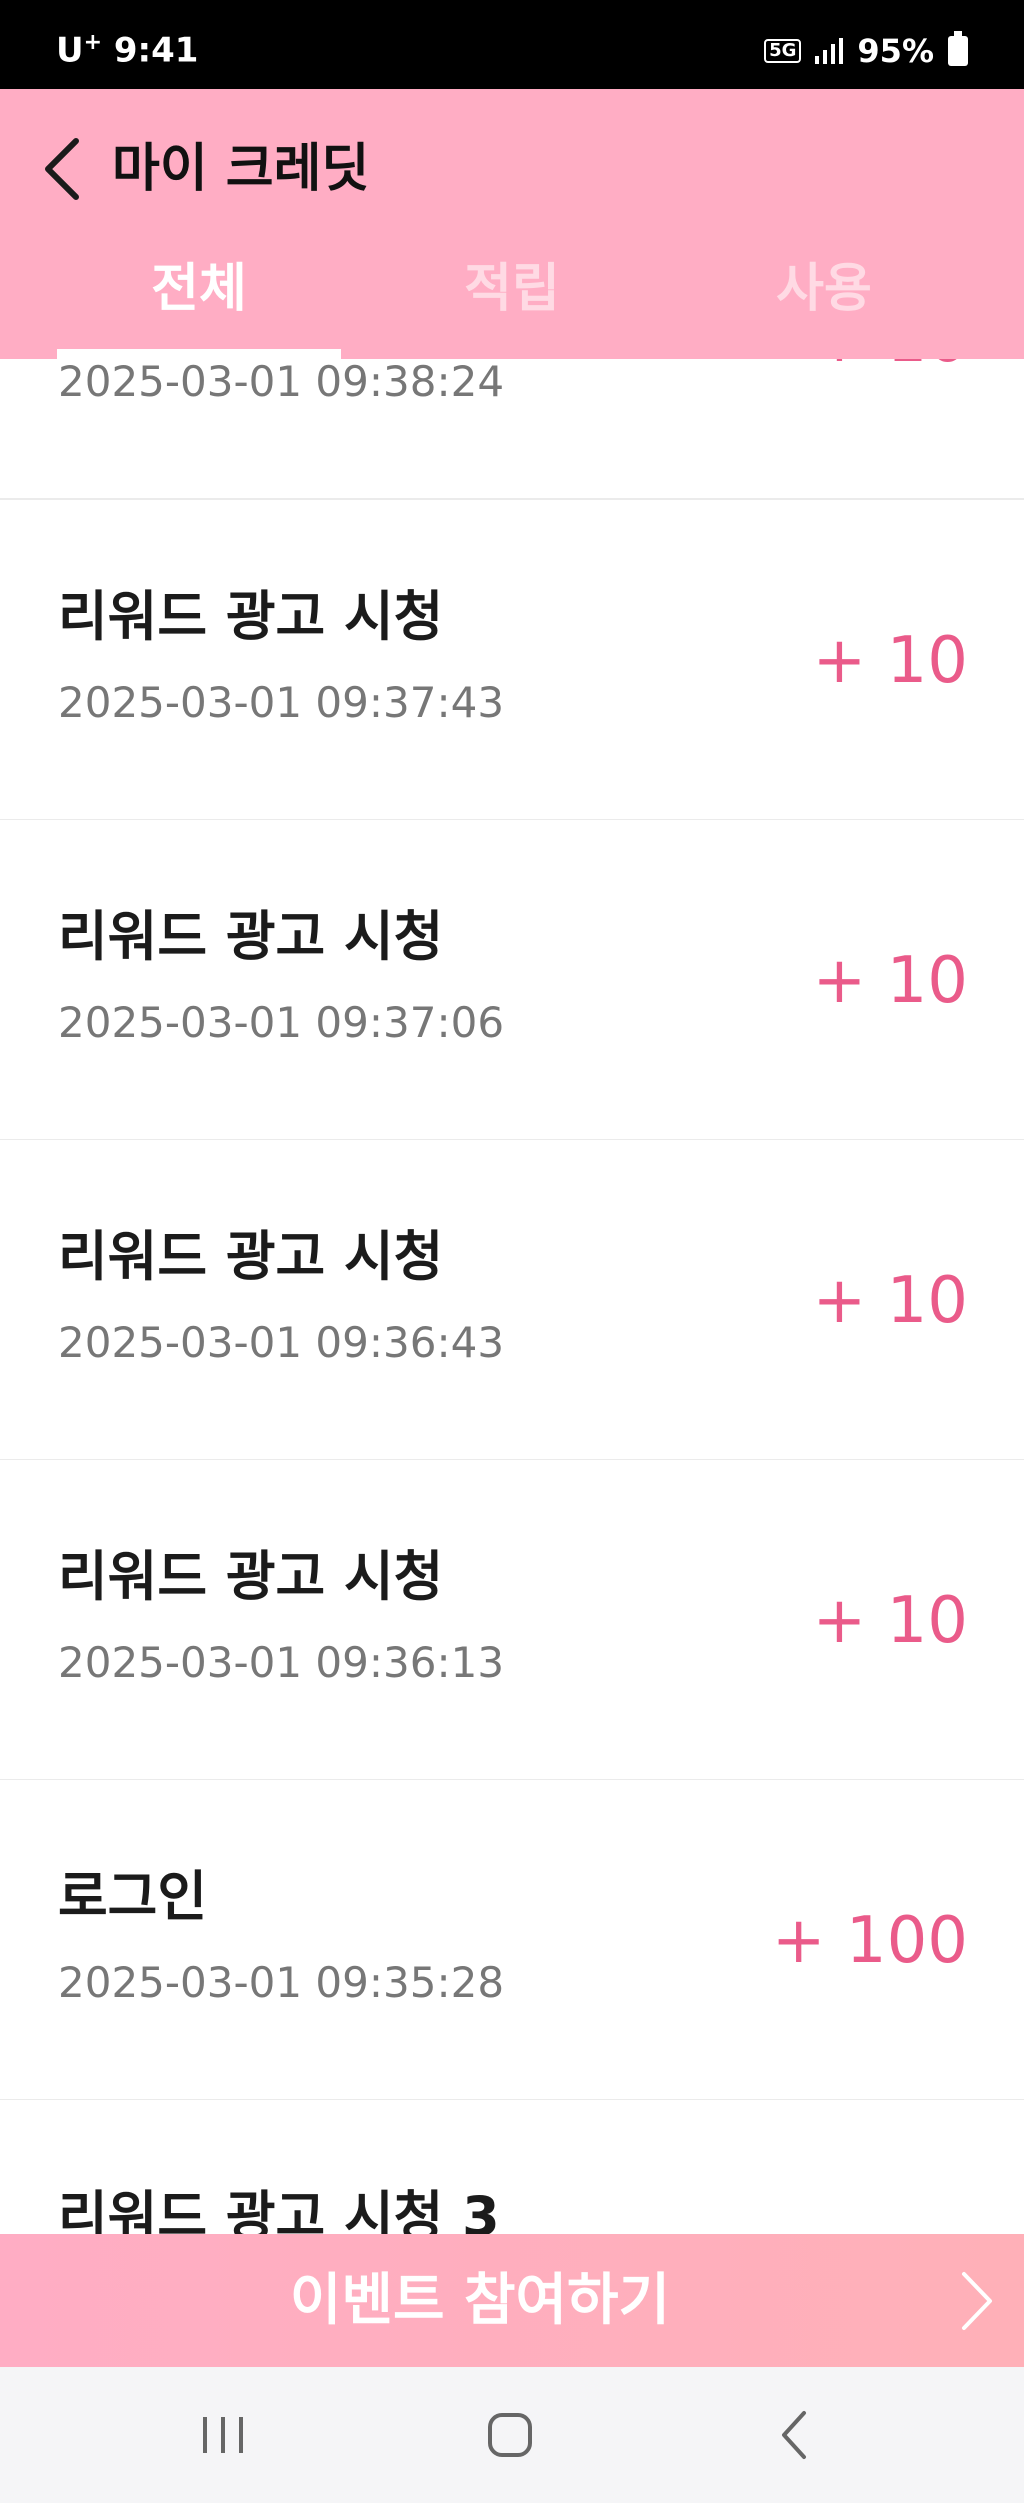 This screenshot has width=1024, height=2503. Describe the element at coordinates (512, 660) in the screenshot. I see `list-item: 리워드 광고 시청 2025-03-01 09:37:43 + 10` at that location.